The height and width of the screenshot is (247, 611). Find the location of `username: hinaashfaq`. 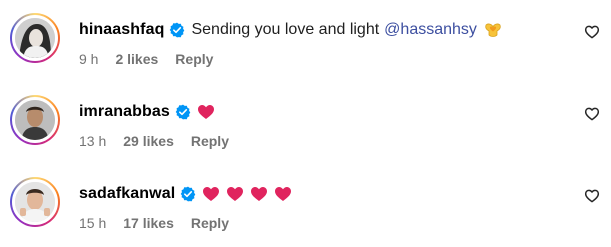

username: hinaashfaq is located at coordinates (121, 30).